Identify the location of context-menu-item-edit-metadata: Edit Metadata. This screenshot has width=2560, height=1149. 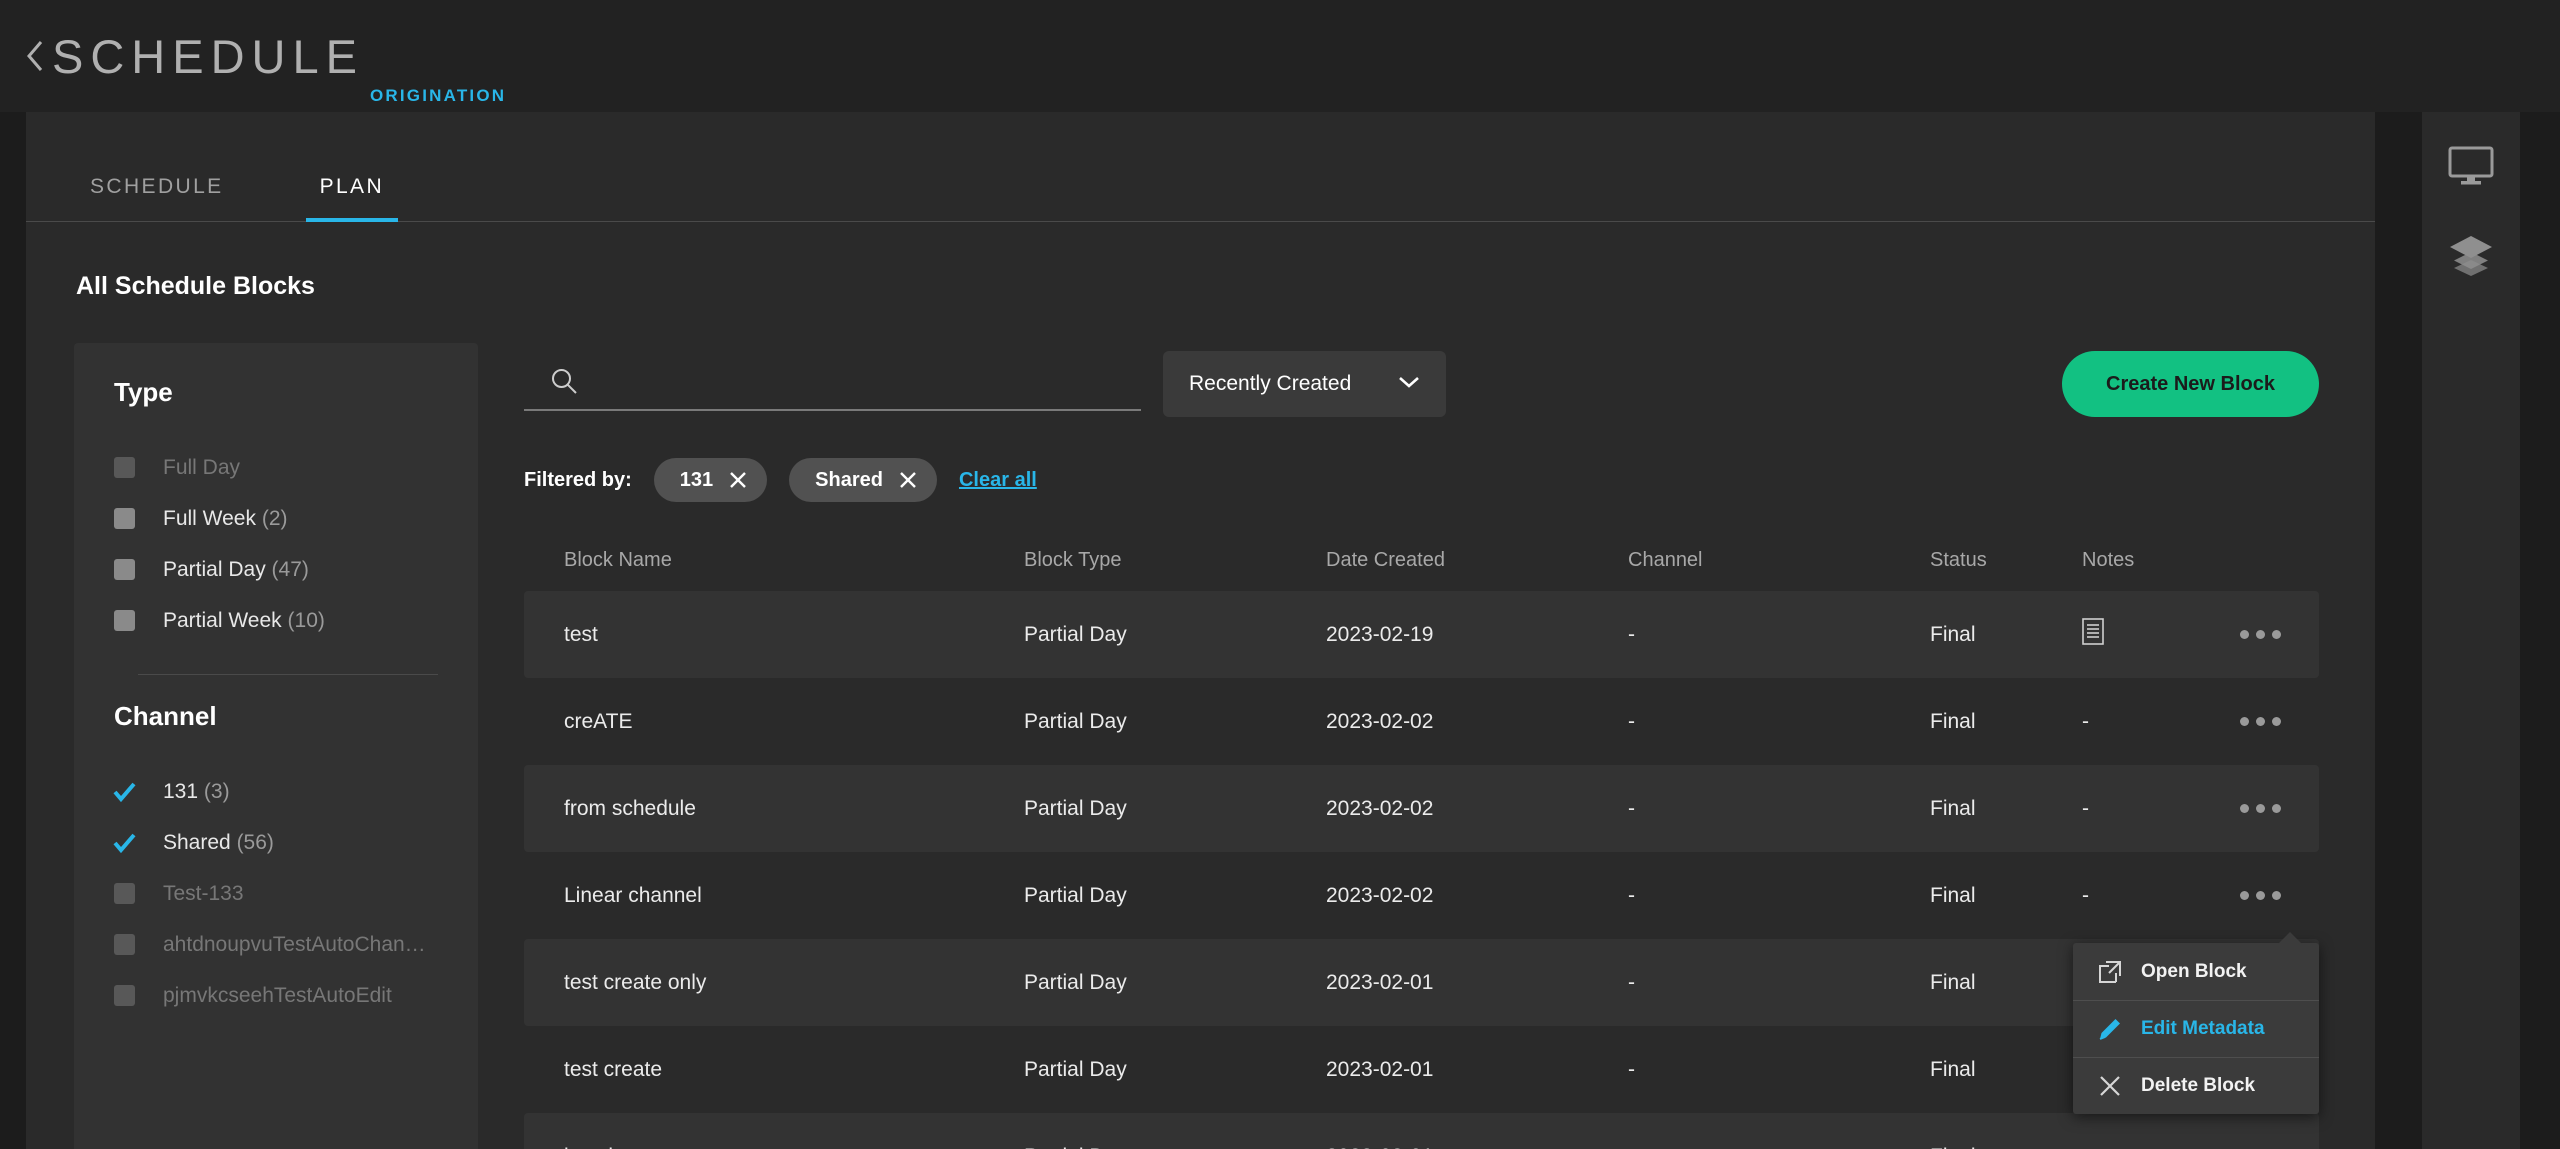
(2196, 1028).